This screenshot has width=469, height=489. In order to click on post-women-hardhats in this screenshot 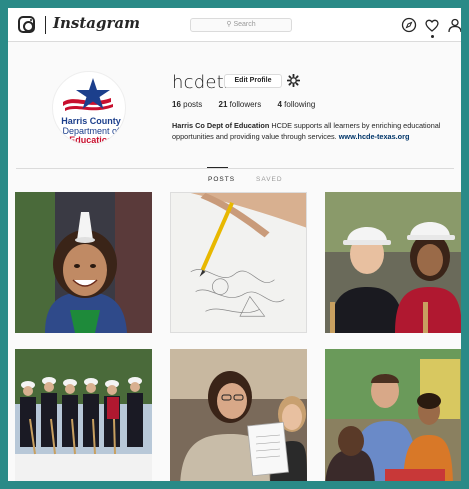, I will do `click(393, 262)`.